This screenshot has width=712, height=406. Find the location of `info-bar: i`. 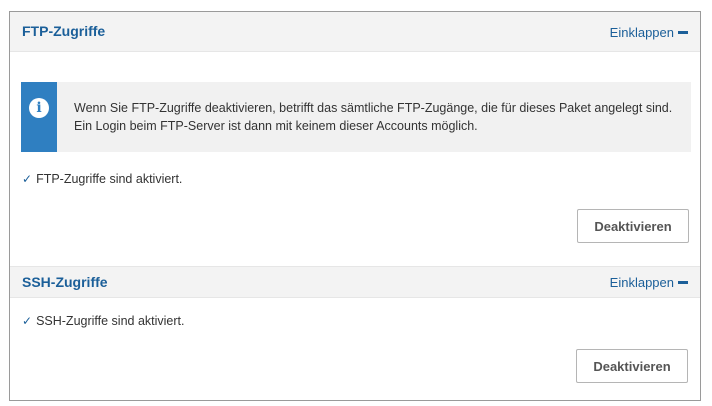

info-bar: i is located at coordinates (39, 117).